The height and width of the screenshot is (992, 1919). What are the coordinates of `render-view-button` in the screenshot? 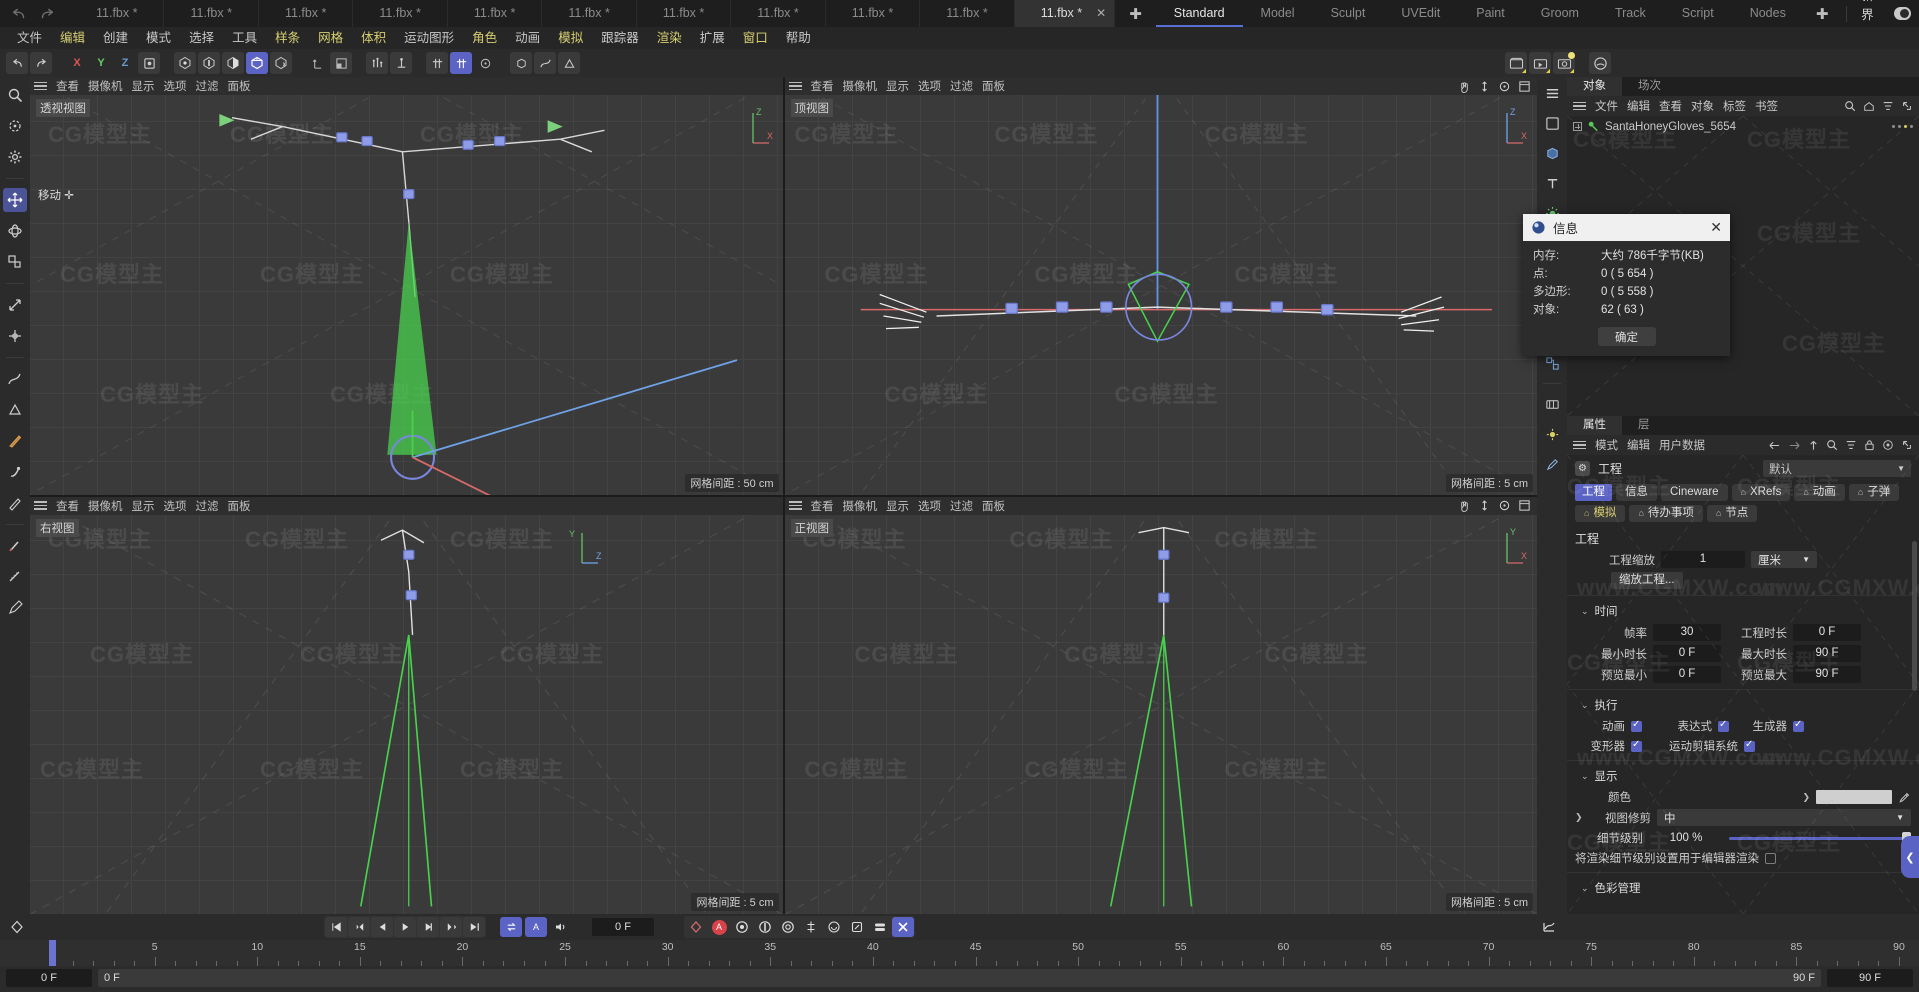 It's located at (1516, 63).